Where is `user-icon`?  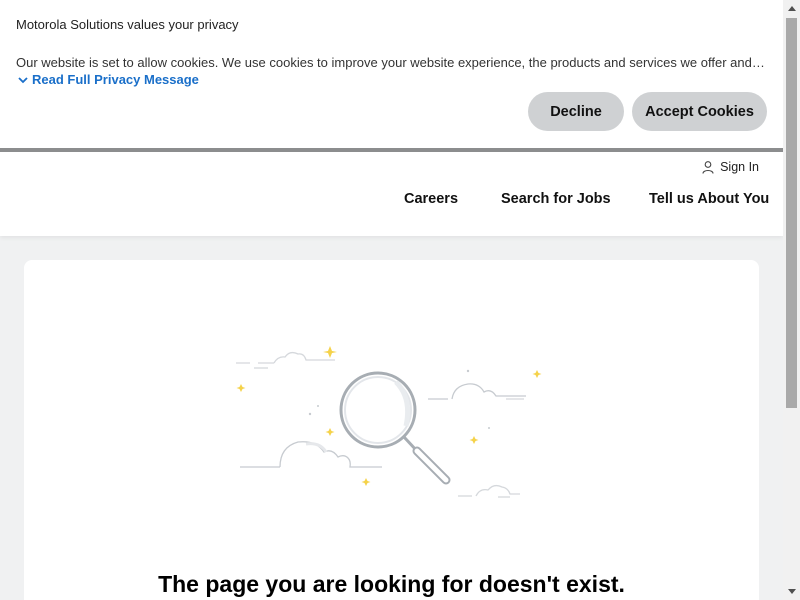 user-icon is located at coordinates (708, 167).